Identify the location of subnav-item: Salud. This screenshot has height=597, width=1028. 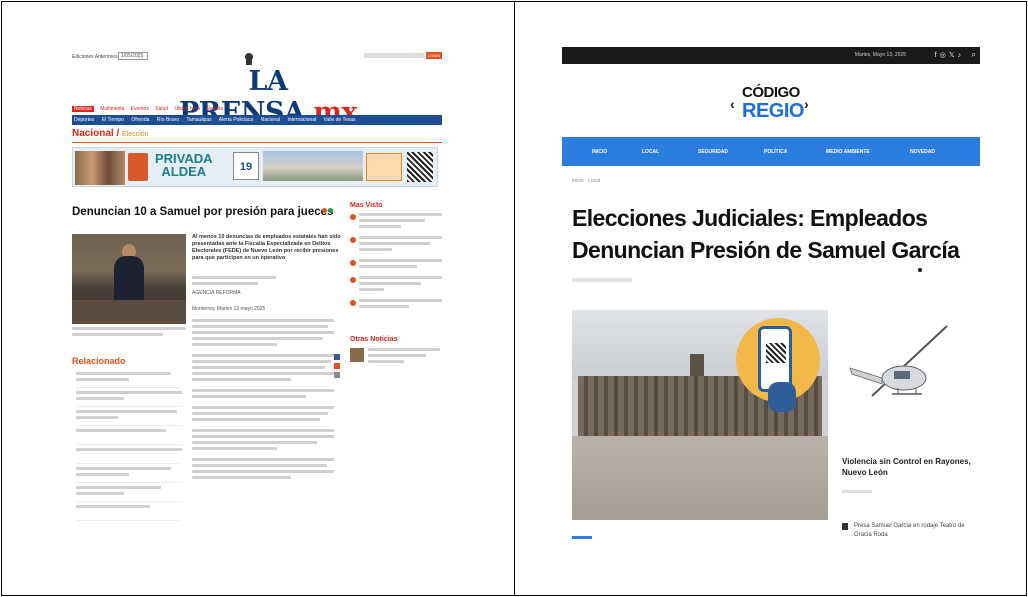
(161, 109).